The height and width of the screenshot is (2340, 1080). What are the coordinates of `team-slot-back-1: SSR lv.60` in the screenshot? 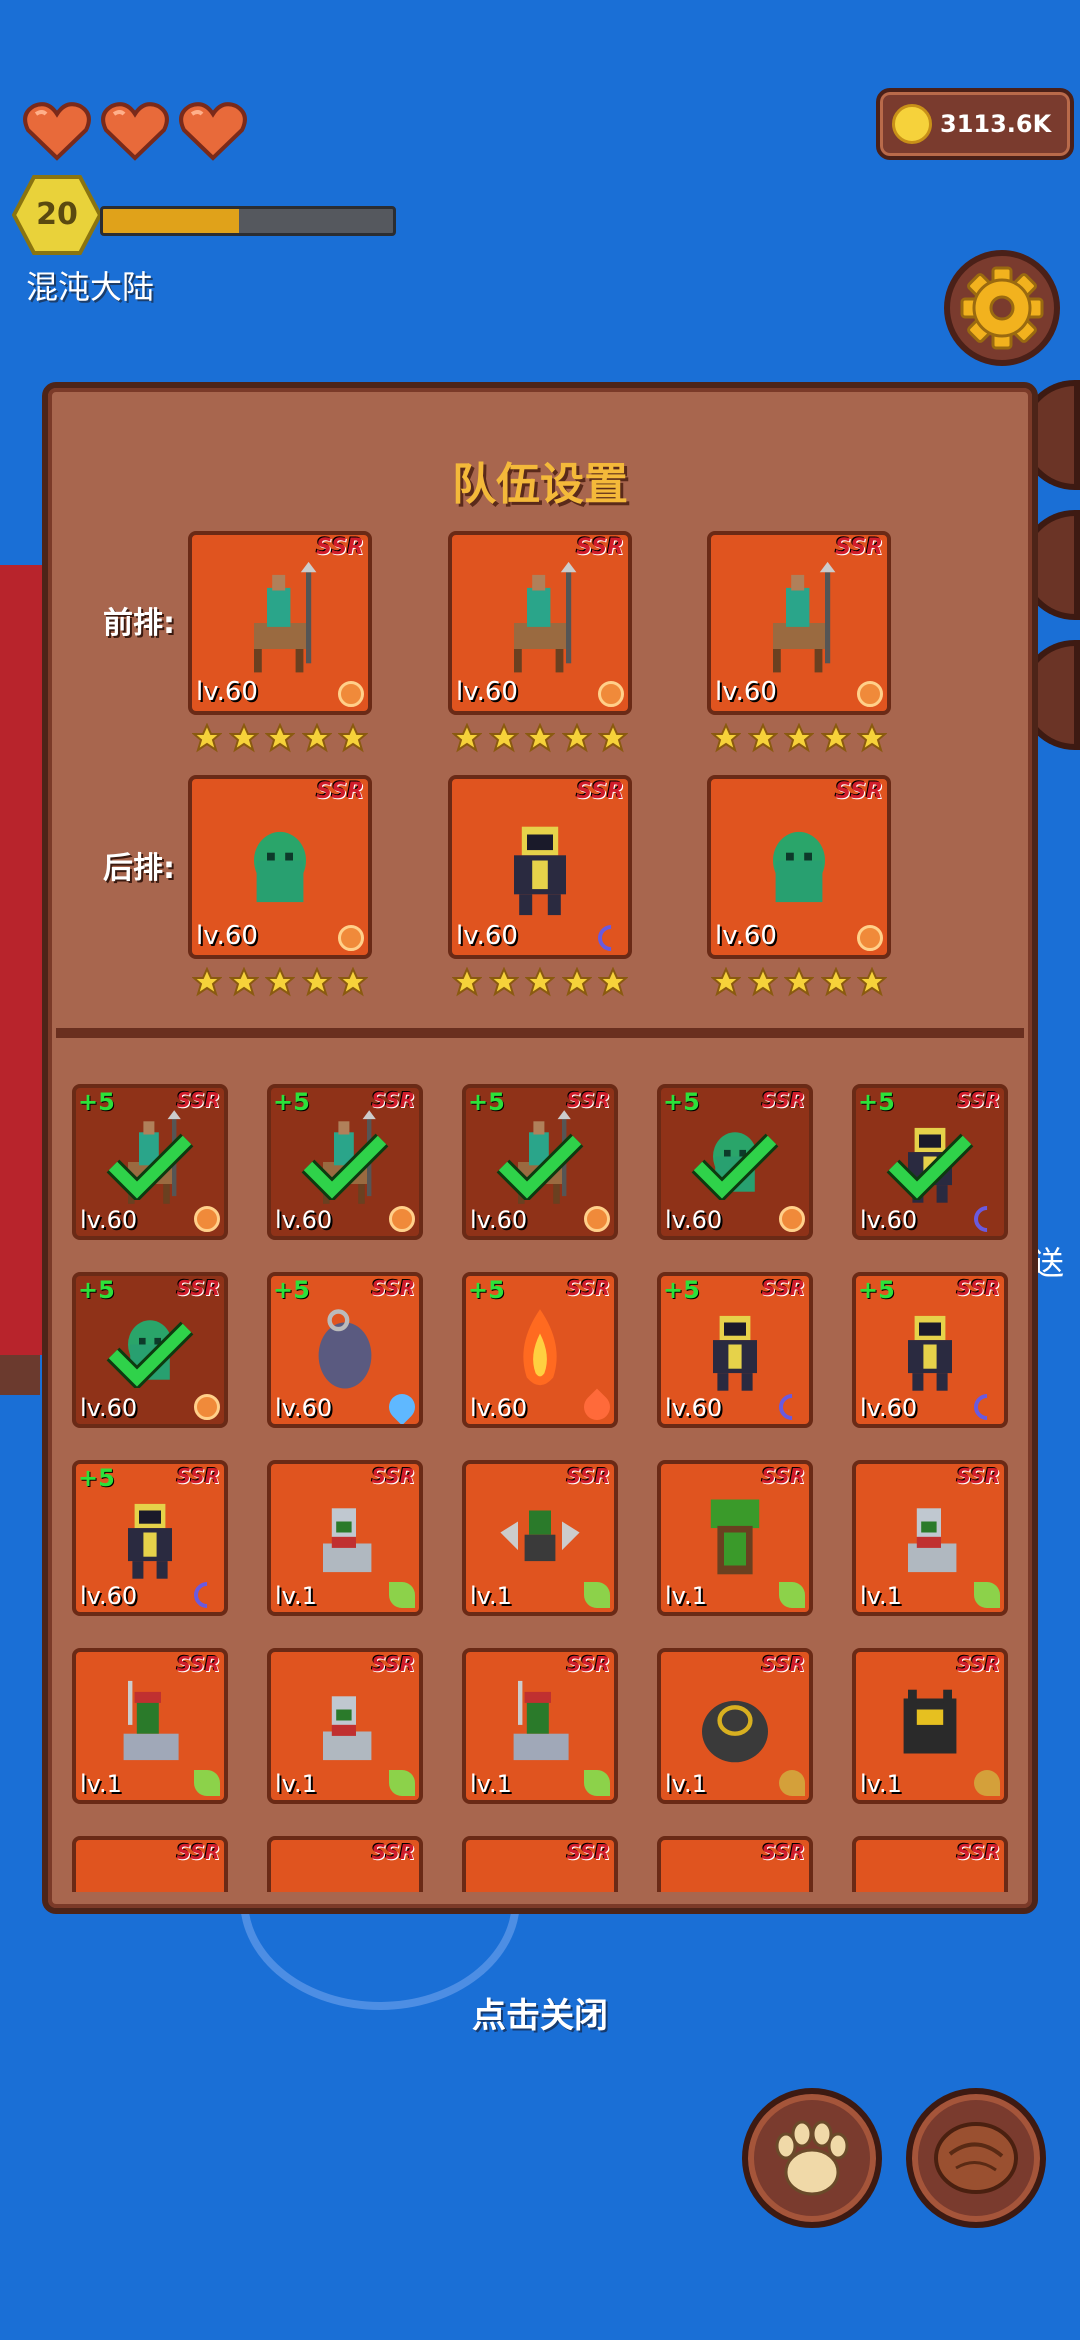 It's located at (280, 867).